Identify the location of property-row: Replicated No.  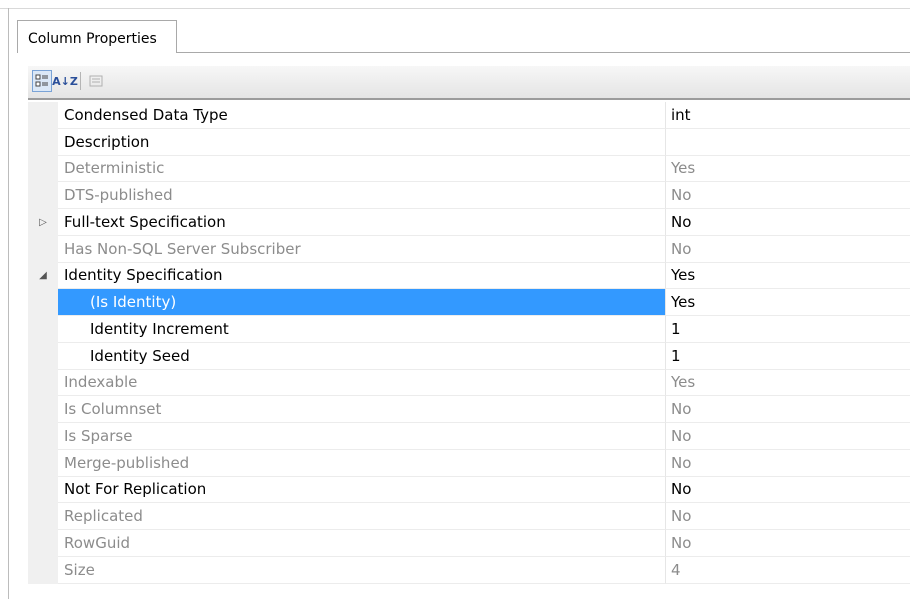
(469, 516).